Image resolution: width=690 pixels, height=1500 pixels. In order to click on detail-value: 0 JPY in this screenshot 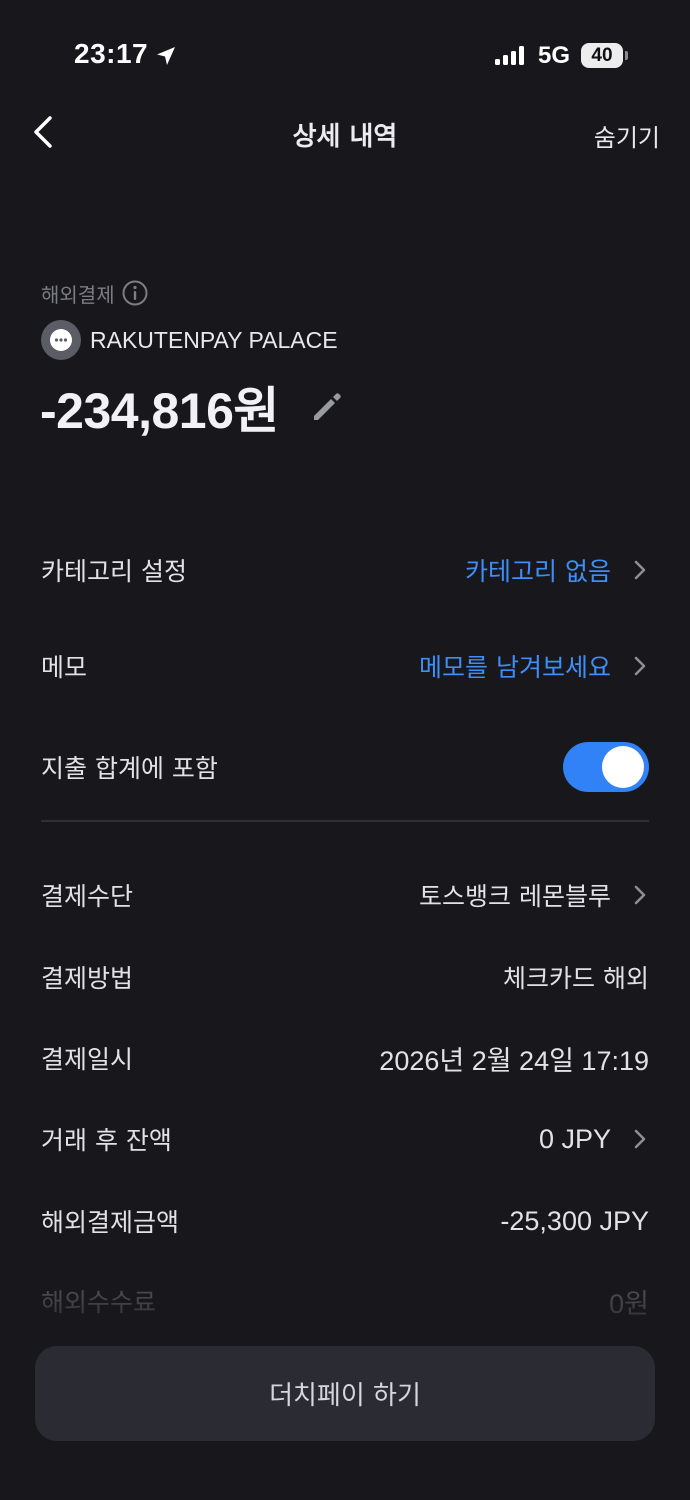, I will do `click(574, 1138)`.